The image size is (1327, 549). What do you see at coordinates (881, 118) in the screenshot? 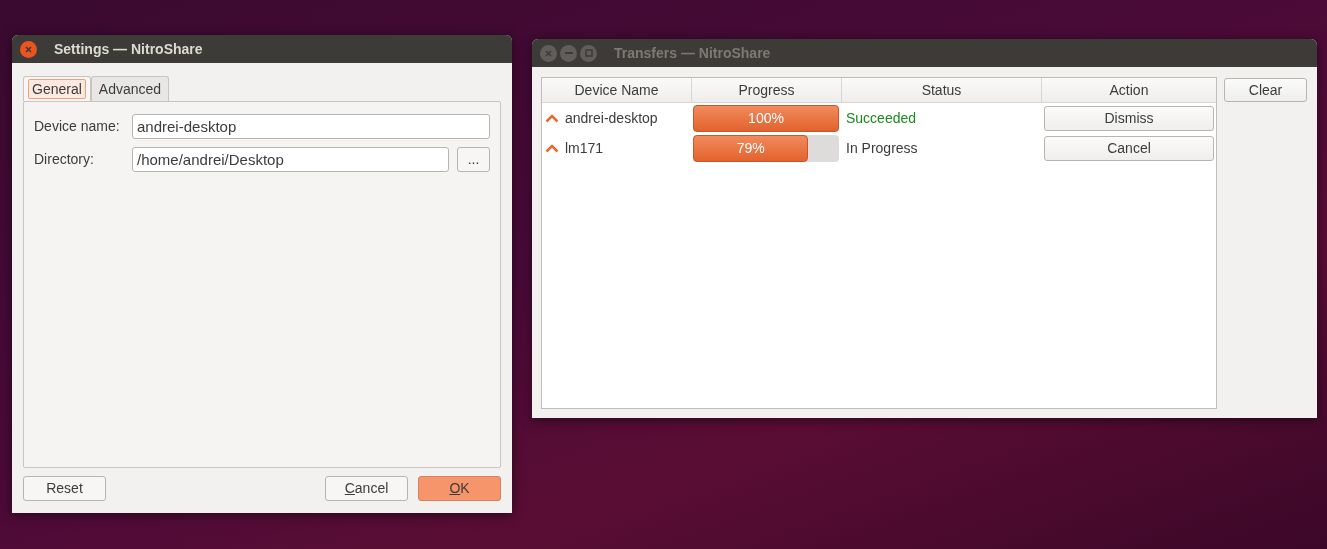
I see `status-text: Succeeded` at bounding box center [881, 118].